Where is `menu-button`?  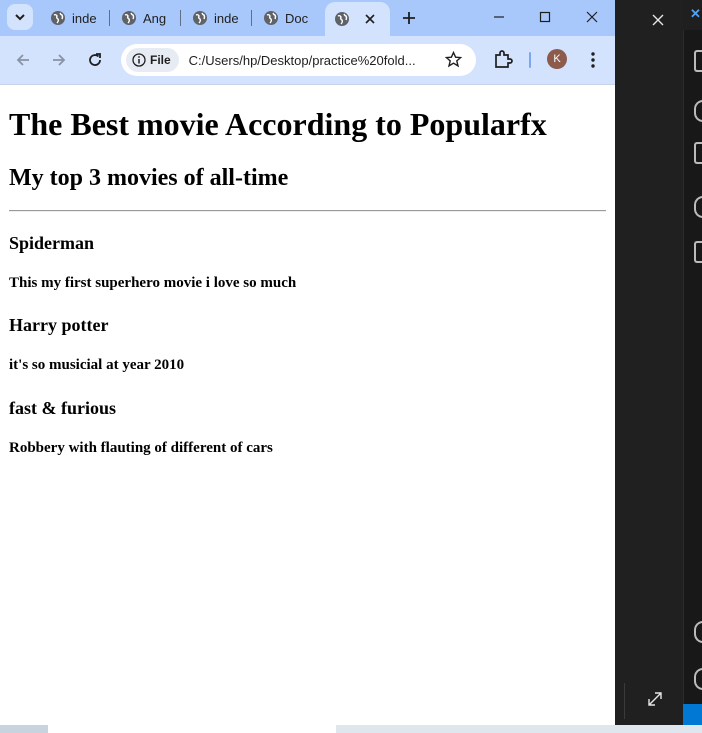
menu-button is located at coordinates (593, 60).